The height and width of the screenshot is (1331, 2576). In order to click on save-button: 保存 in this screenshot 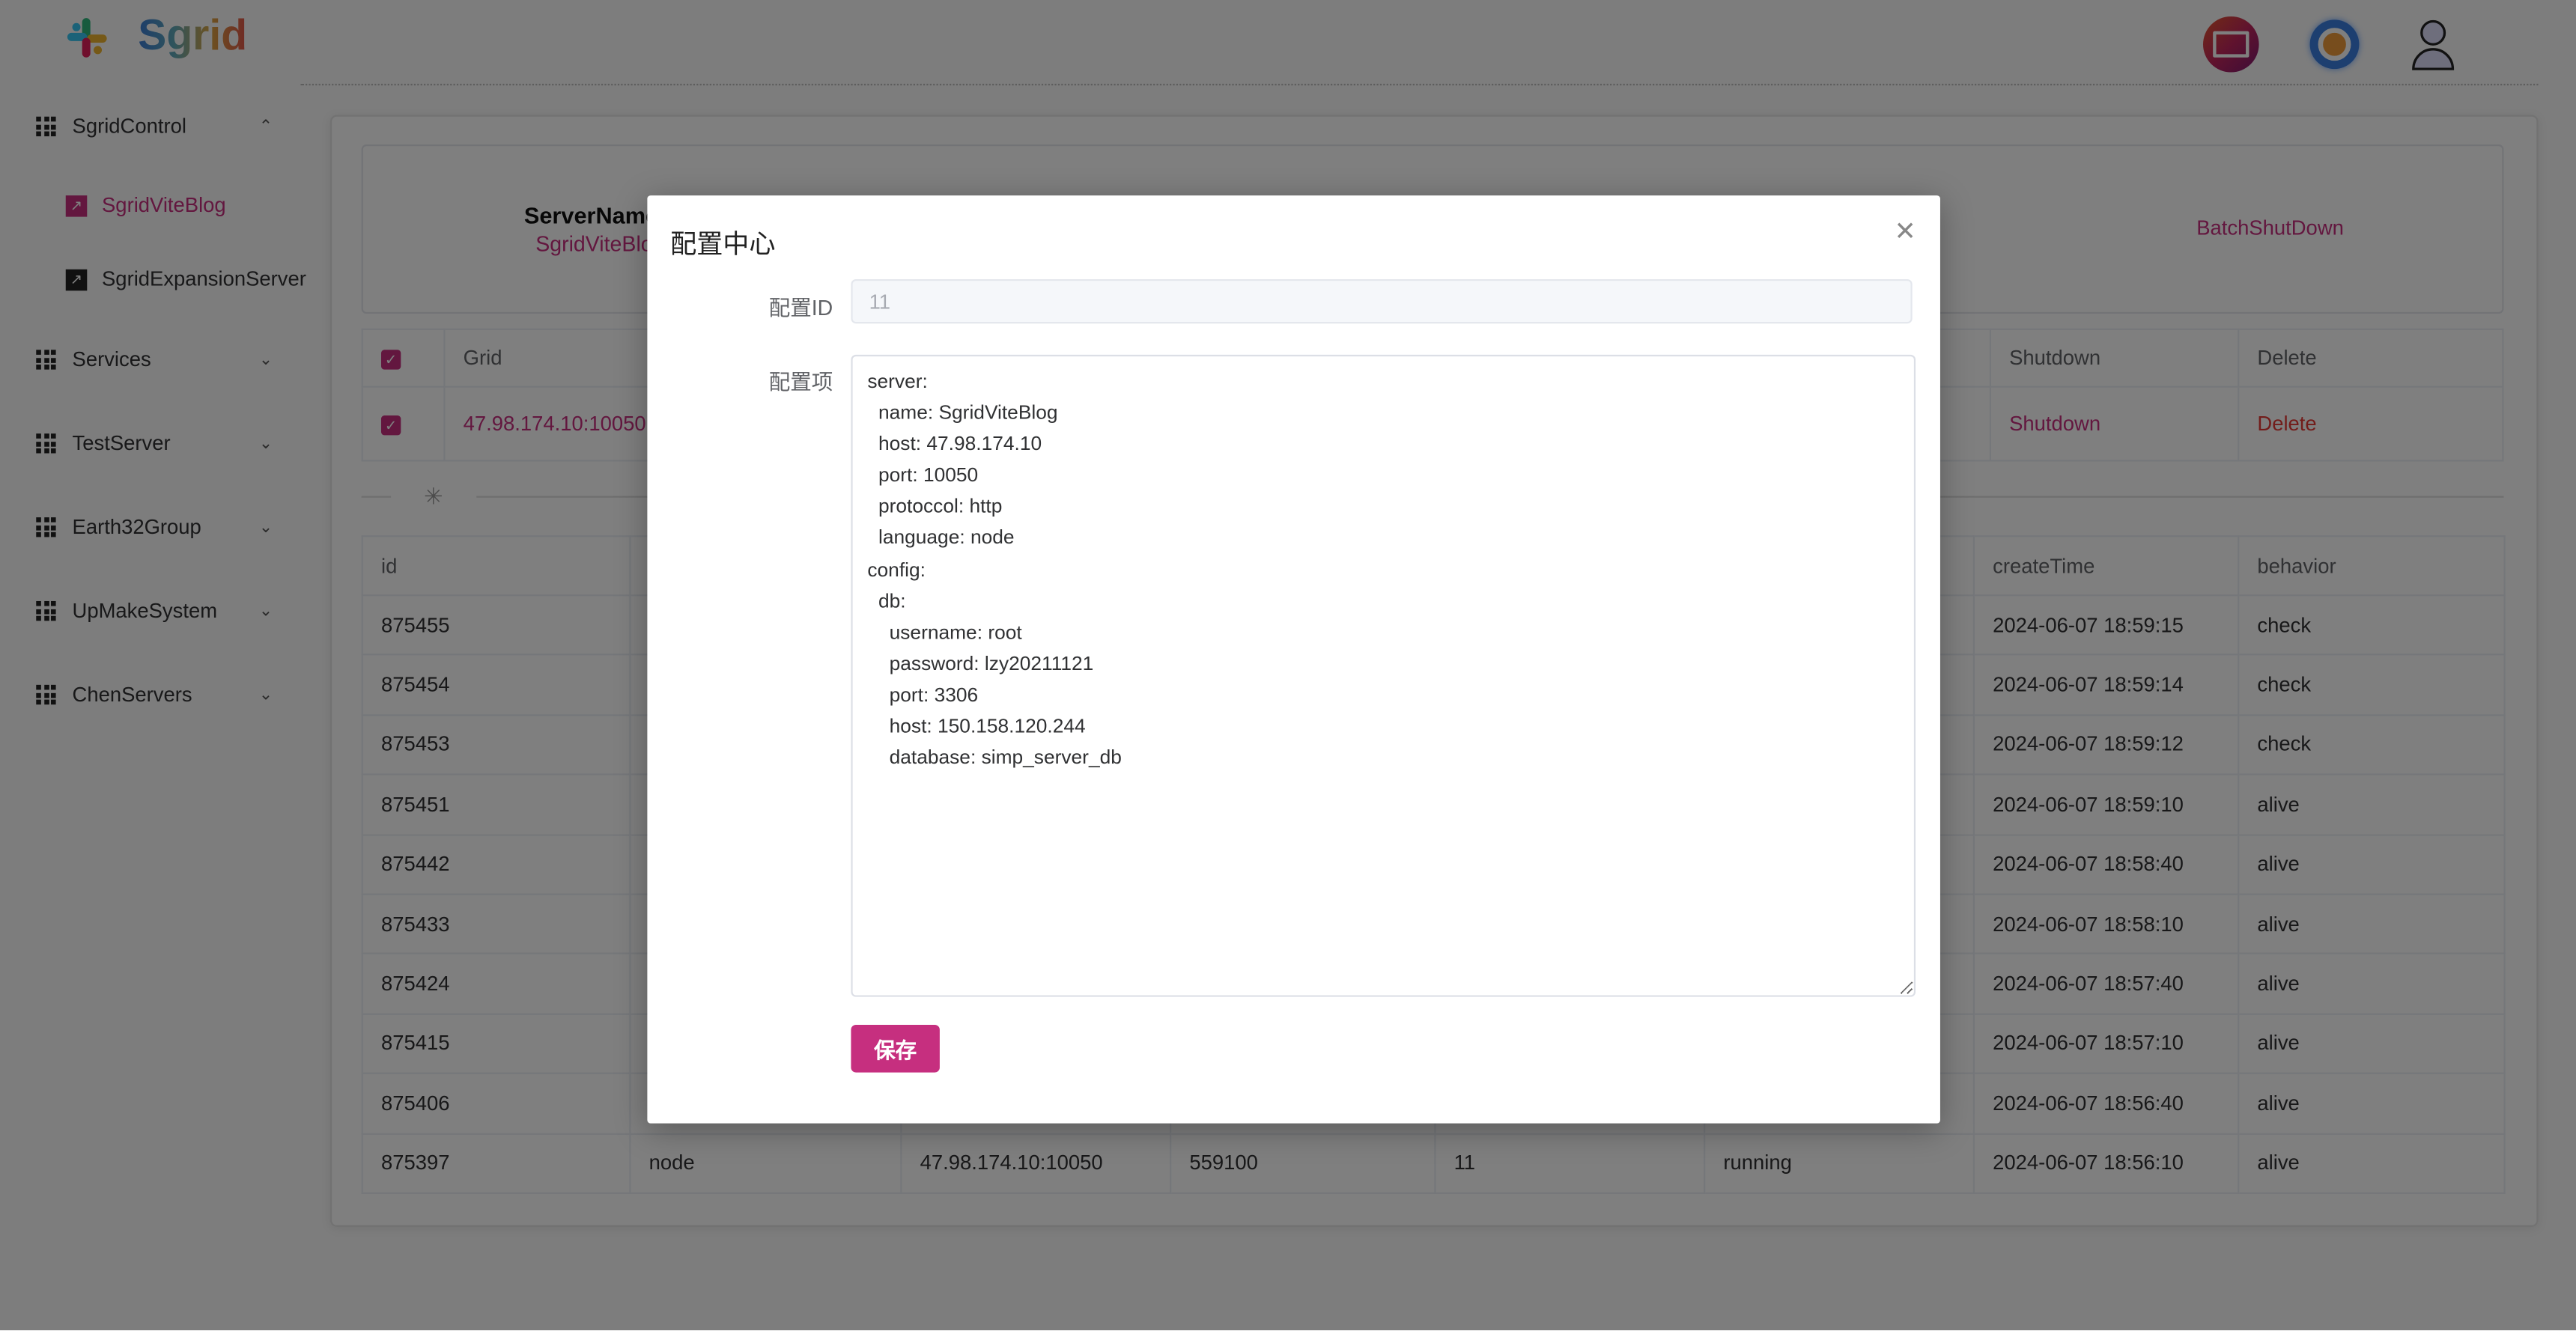, I will do `click(895, 1048)`.